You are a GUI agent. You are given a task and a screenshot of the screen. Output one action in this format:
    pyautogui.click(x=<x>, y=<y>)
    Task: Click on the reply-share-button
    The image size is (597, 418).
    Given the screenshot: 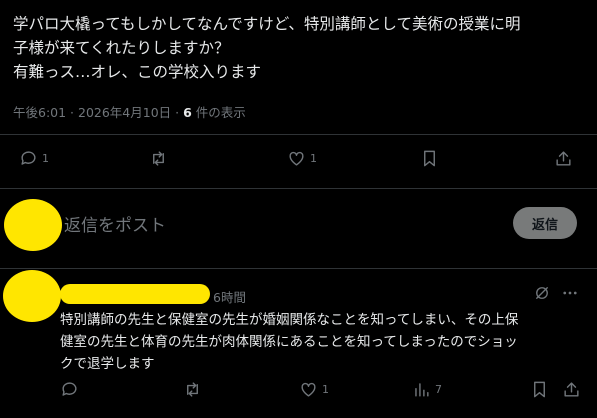 What is the action you would take?
    pyautogui.click(x=571, y=389)
    